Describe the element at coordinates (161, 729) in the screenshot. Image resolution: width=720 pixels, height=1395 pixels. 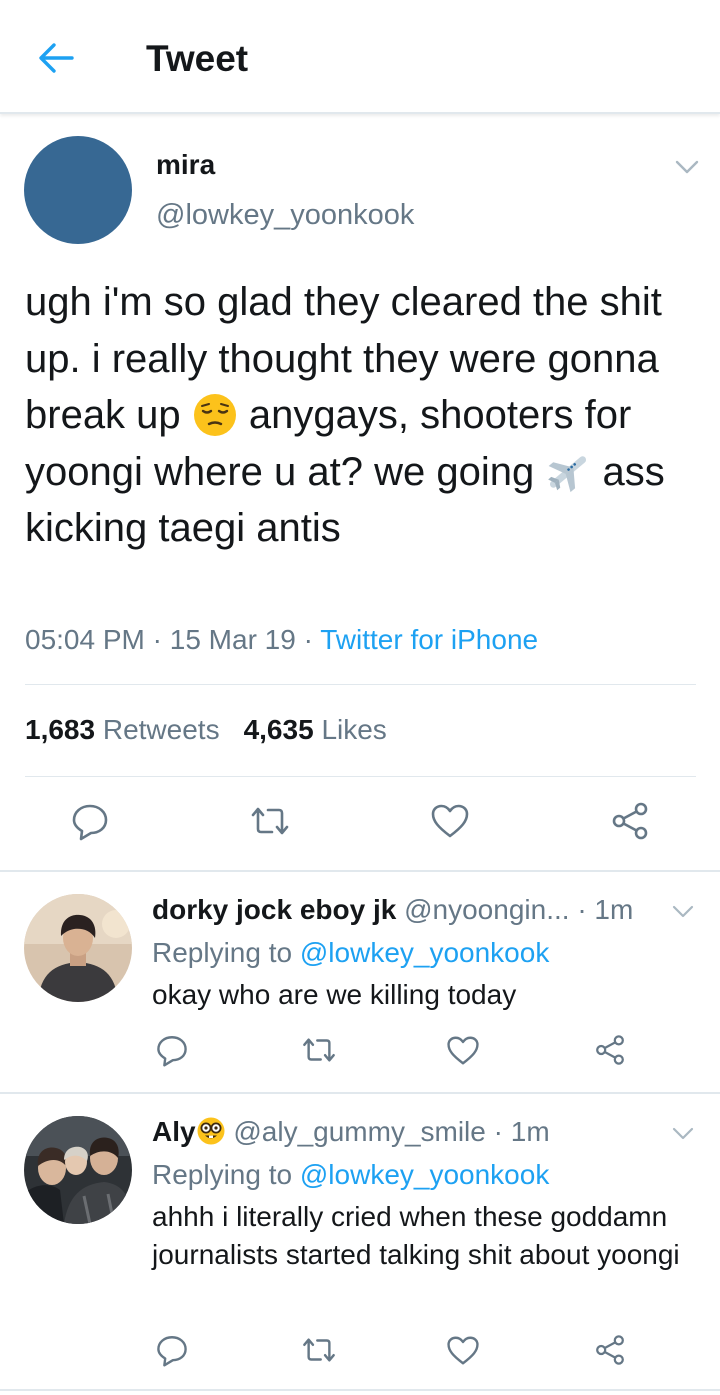
I see `retweets-label: Retweets` at that location.